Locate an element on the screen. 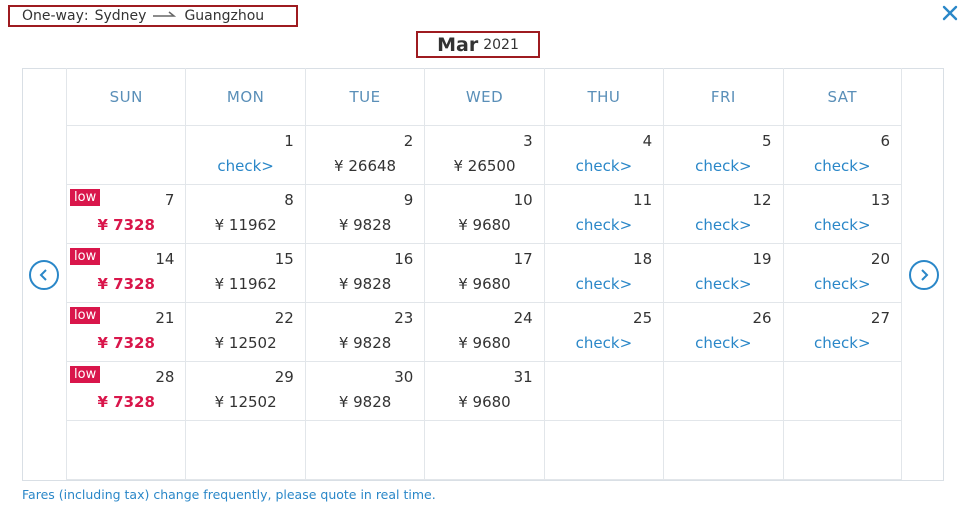  day-cell: 16 ¥ 9828 is located at coordinates (364, 273).